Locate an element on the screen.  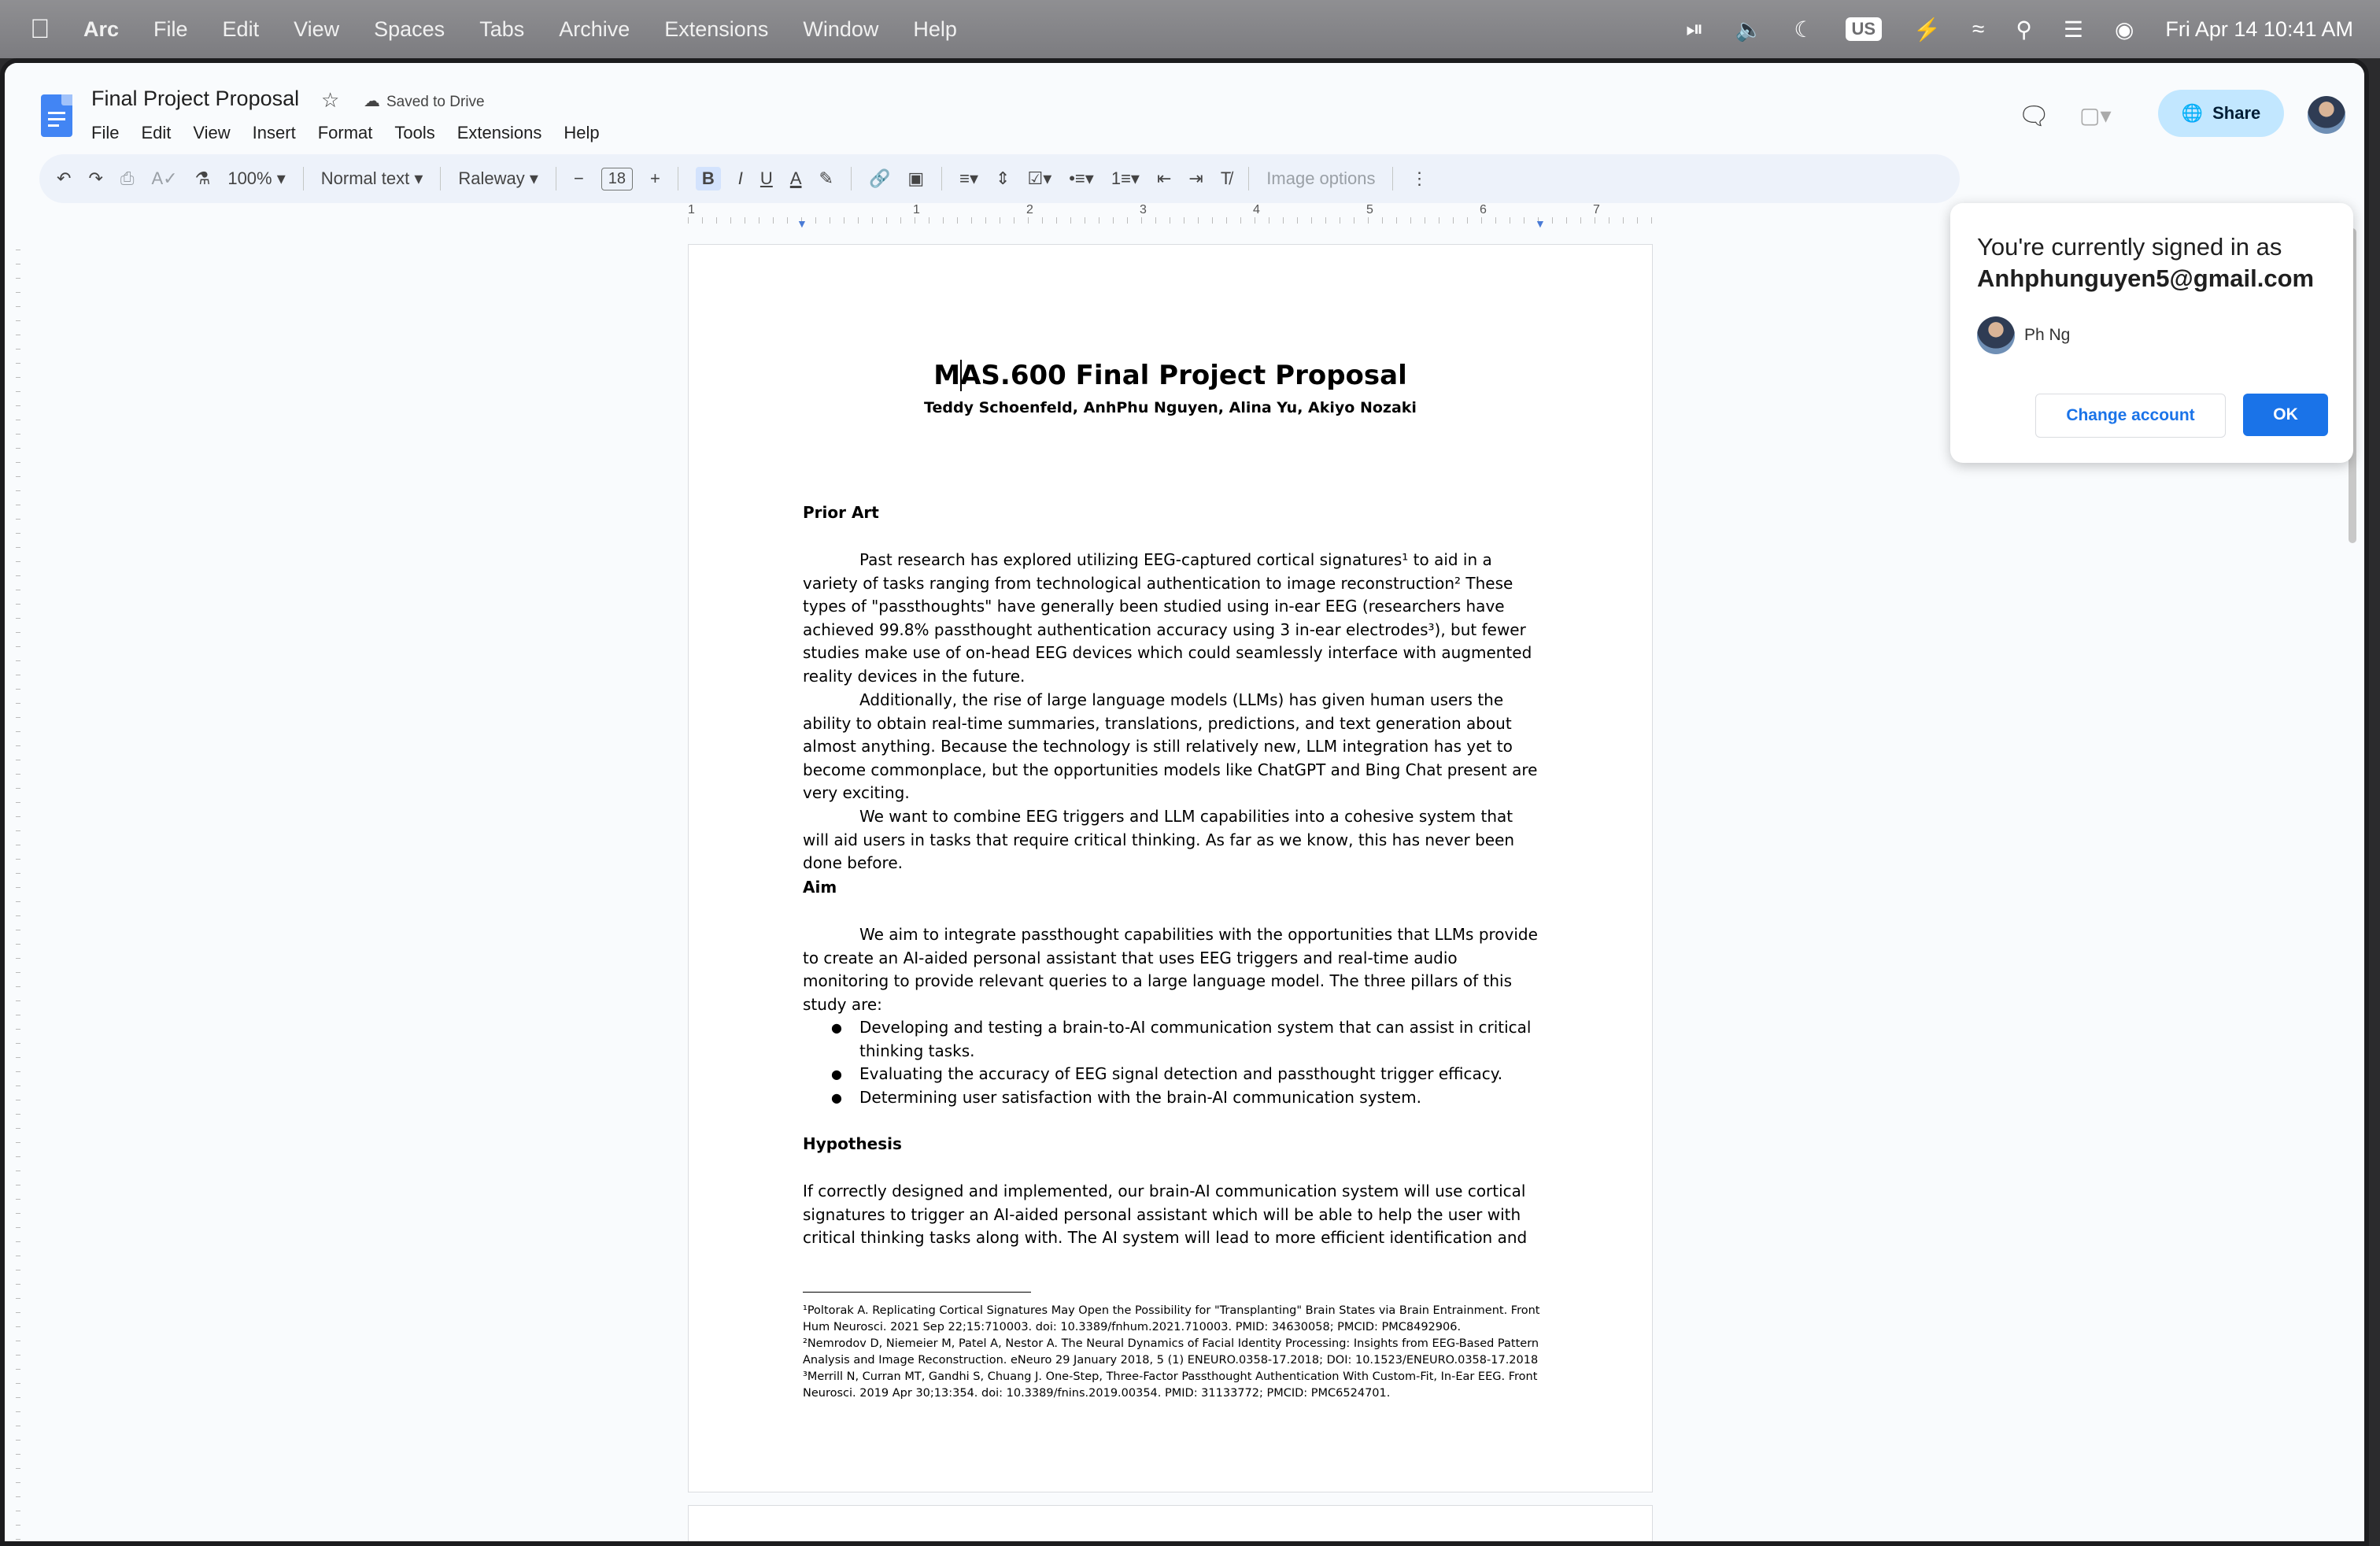
highlight-color-icon: ✎ is located at coordinates (826, 178).